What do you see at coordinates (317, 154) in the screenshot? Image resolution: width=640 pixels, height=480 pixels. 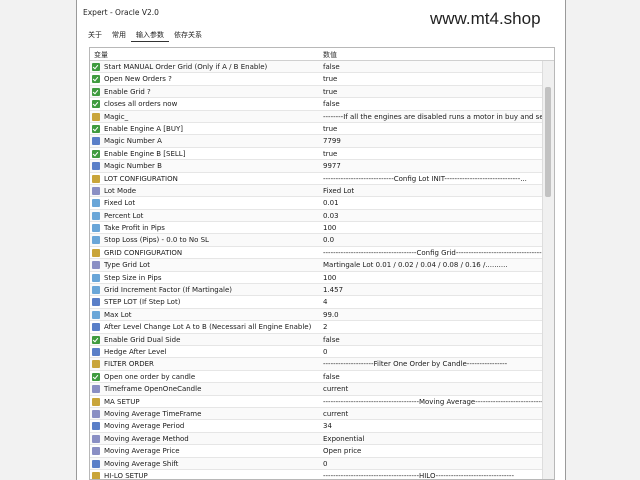 I see `table-row: Enable Engine B [SELL] true` at bounding box center [317, 154].